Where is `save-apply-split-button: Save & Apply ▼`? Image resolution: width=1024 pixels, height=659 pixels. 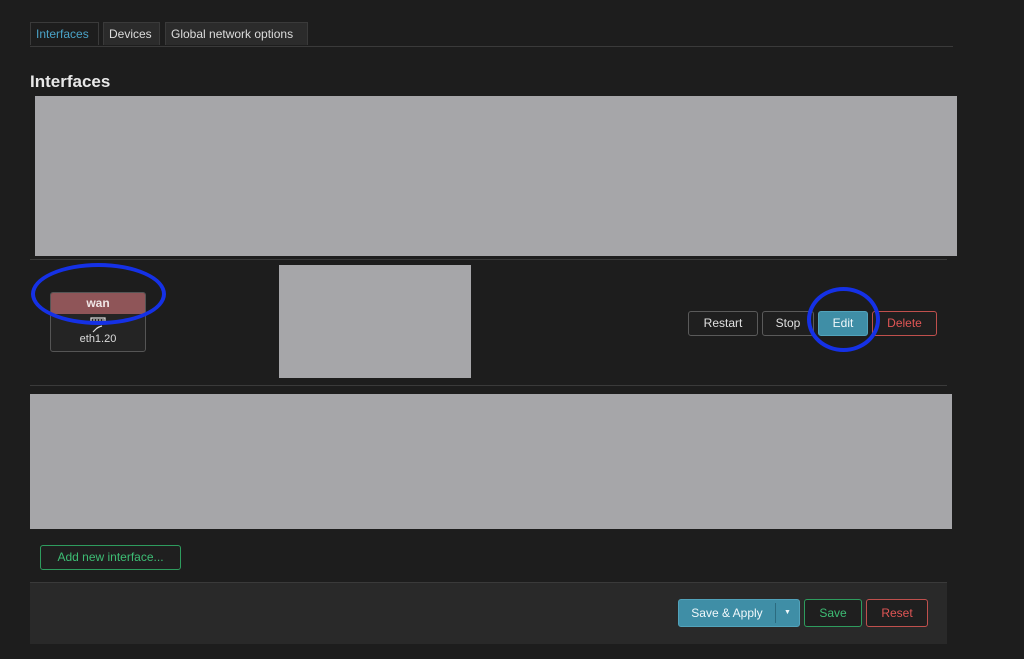 save-apply-split-button: Save & Apply ▼ is located at coordinates (739, 613).